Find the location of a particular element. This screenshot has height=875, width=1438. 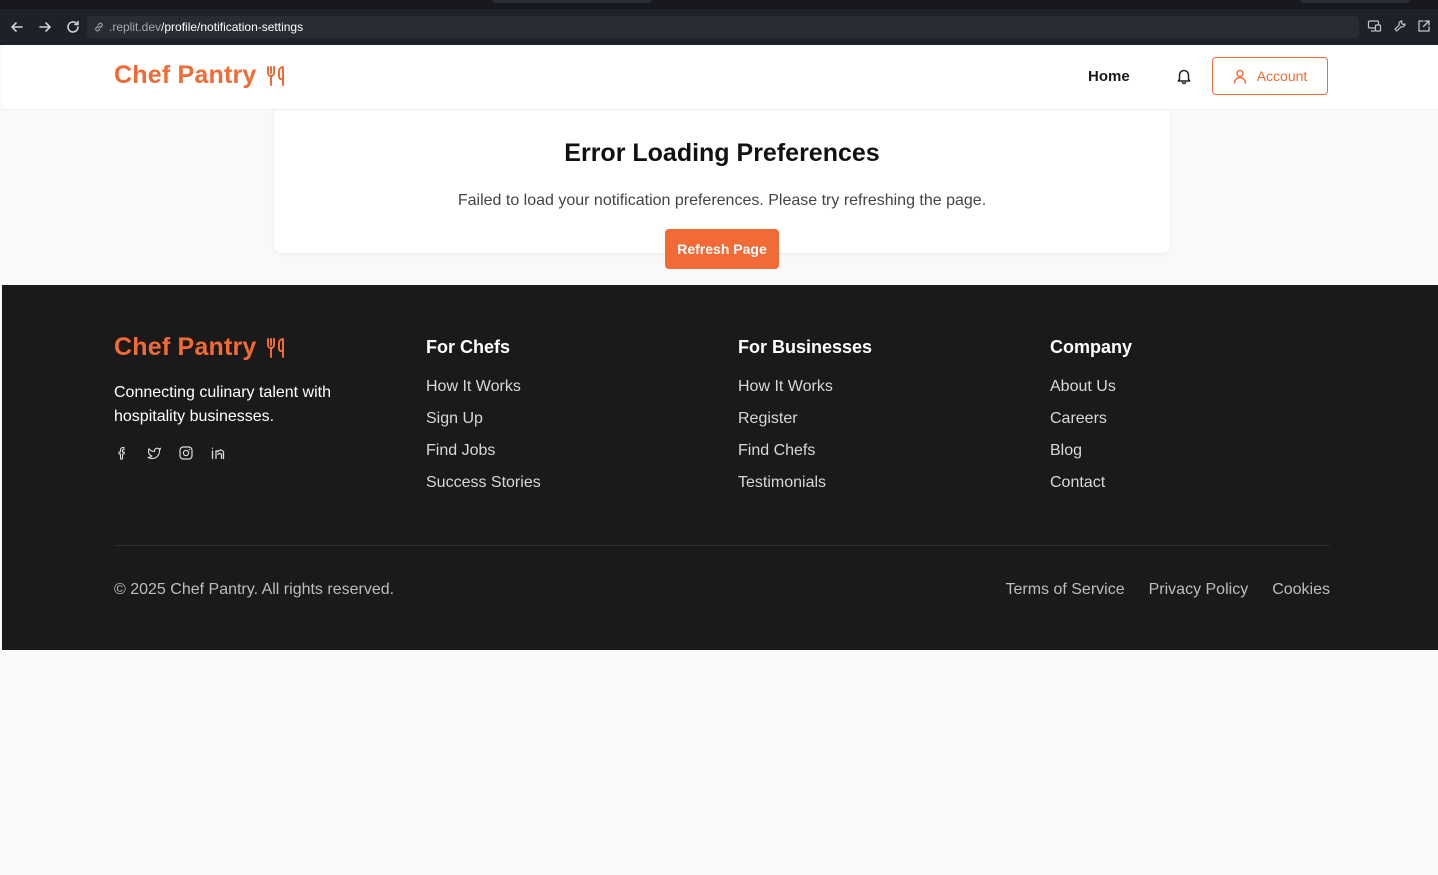

bell-icon is located at coordinates (1184, 76).